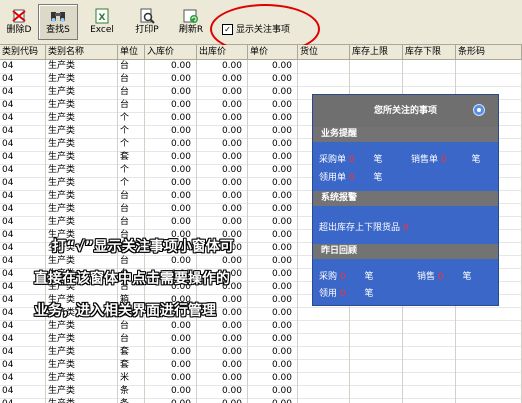 The width and height of the screenshot is (522, 403). Describe the element at coordinates (82, 52) in the screenshot. I see `header-category-name: 类别名称` at that location.